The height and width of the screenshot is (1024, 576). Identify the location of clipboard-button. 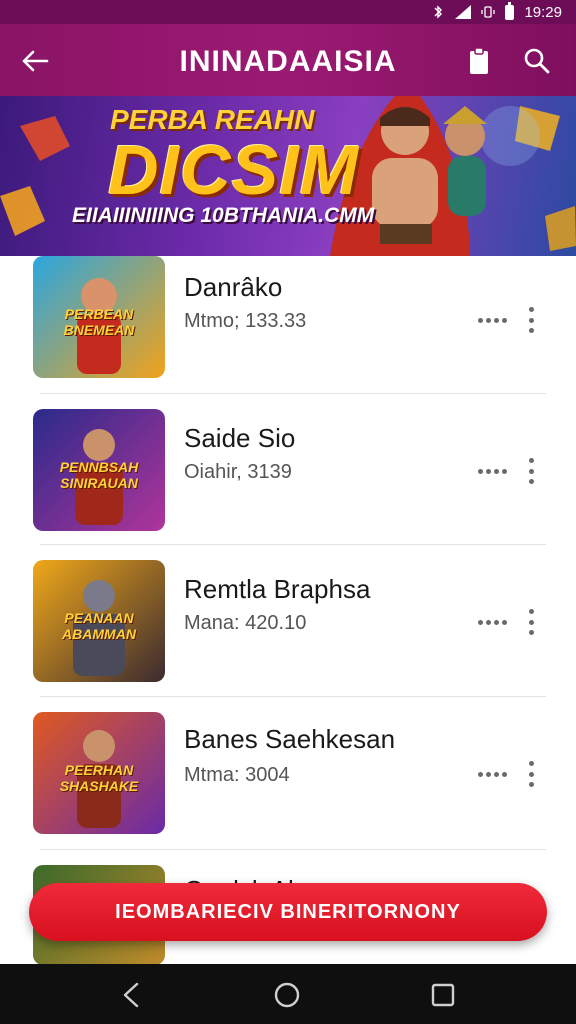
(479, 61).